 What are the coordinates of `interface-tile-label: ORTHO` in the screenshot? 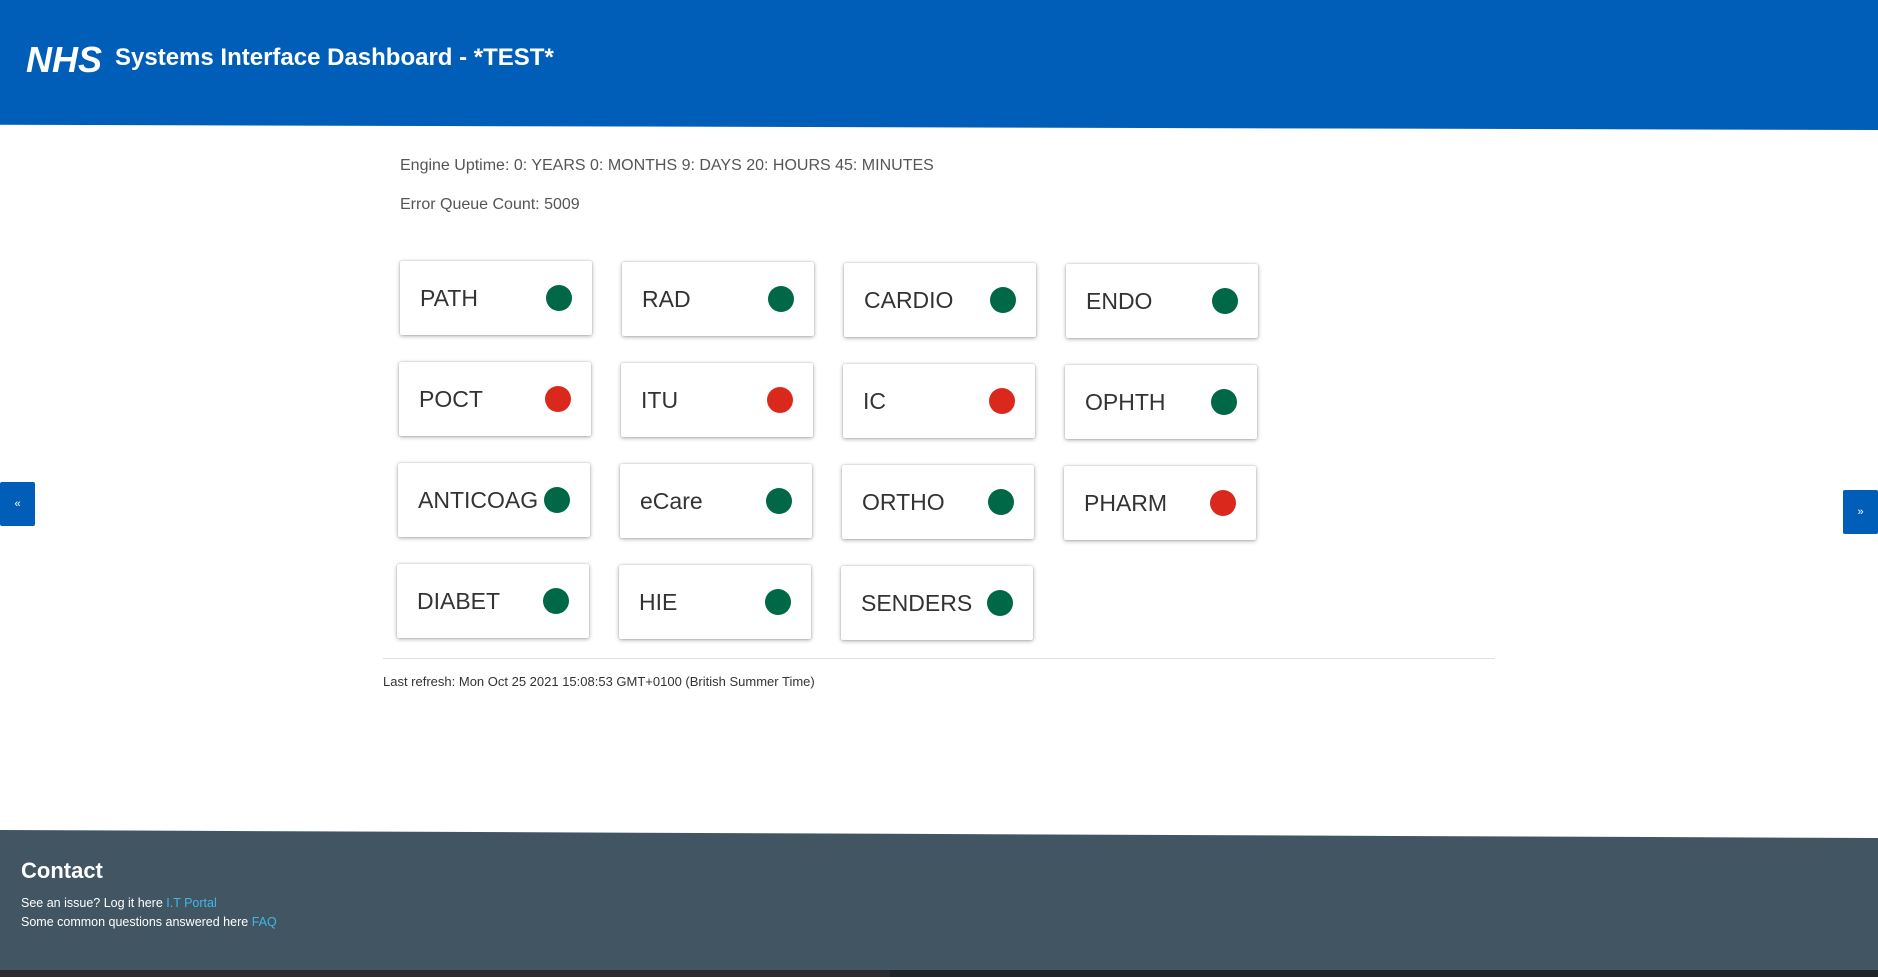 It's located at (903, 502).